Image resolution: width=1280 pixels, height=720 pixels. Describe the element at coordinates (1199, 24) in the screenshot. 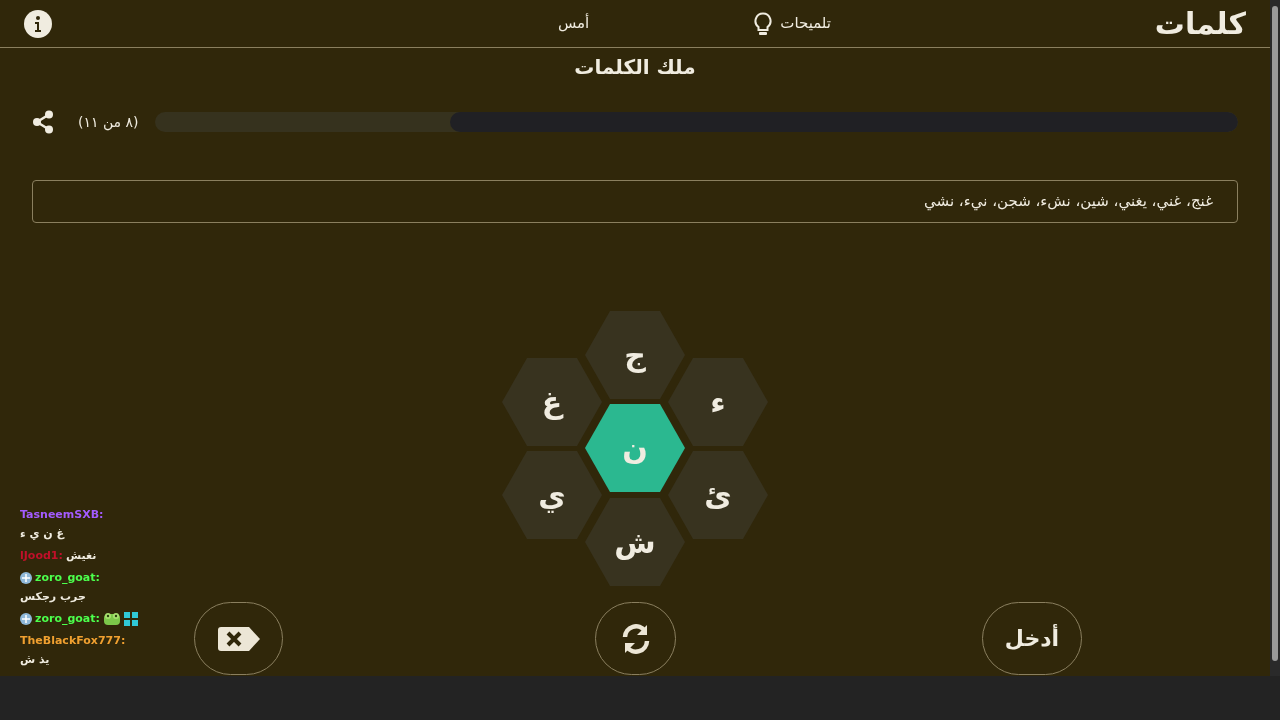

I see `logo: كلمات` at that location.